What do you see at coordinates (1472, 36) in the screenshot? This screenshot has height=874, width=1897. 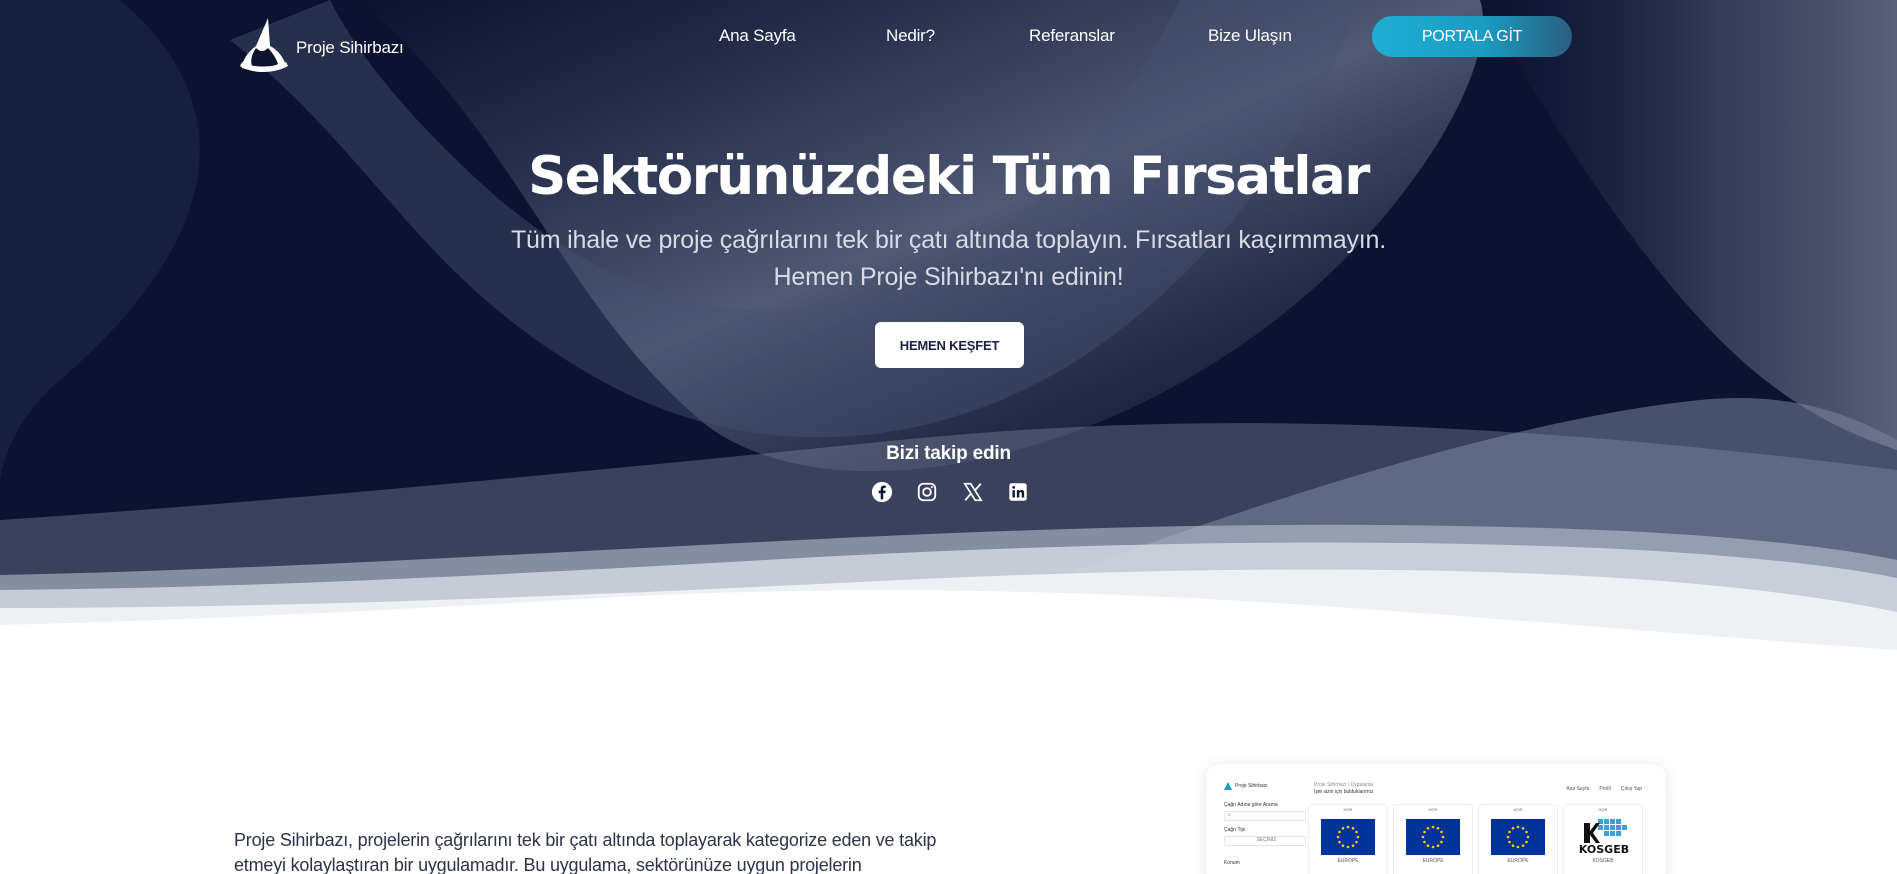 I see `portal-button: PORTALA GİT` at bounding box center [1472, 36].